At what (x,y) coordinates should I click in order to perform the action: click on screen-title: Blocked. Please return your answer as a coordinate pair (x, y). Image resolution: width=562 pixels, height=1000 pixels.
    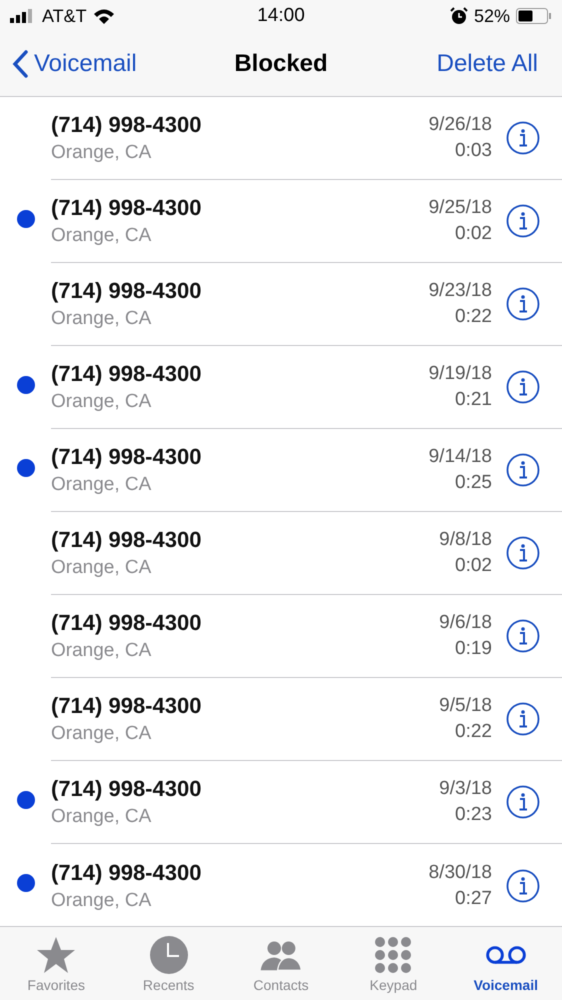
    Looking at the image, I should click on (281, 64).